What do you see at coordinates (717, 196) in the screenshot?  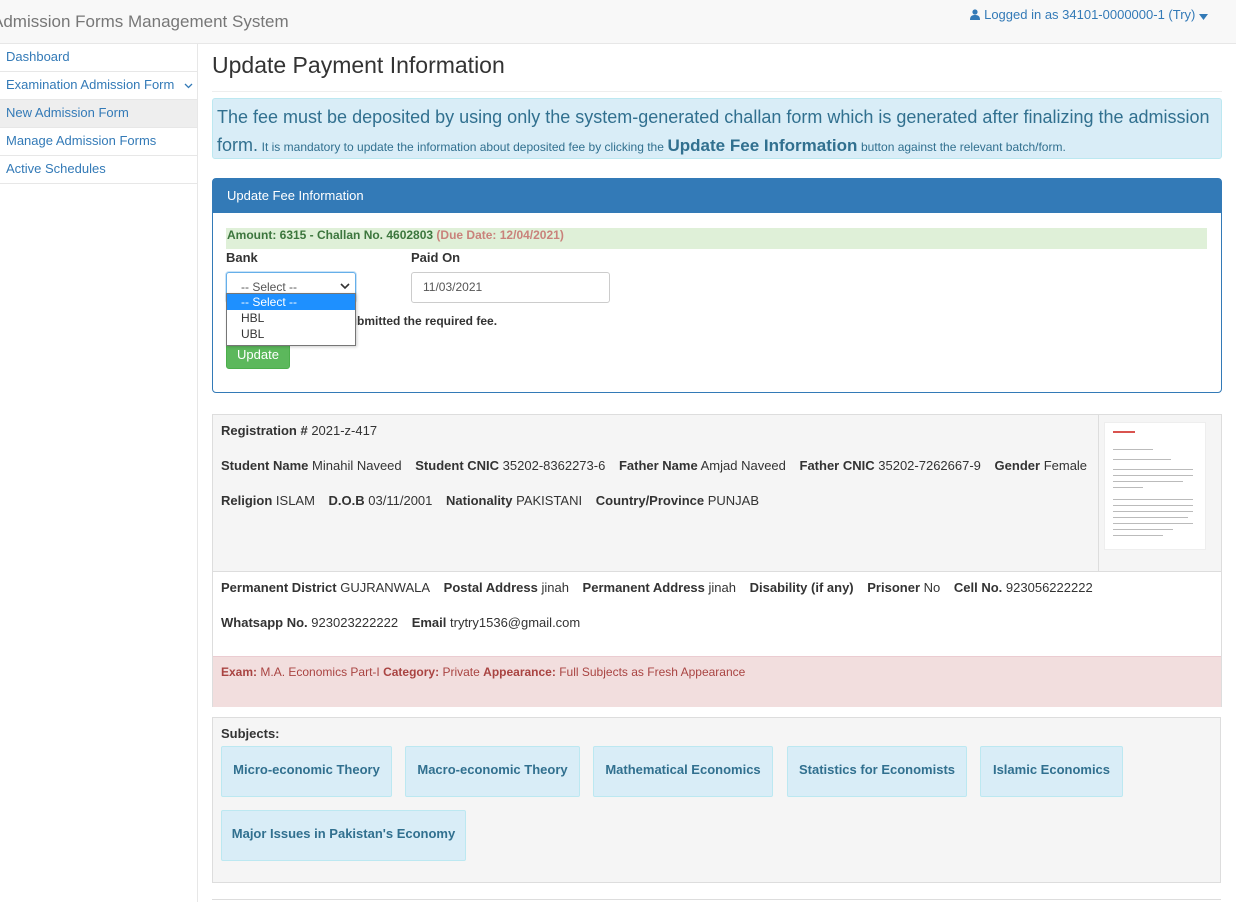 I see `panel-heading: Update Fee Information` at bounding box center [717, 196].